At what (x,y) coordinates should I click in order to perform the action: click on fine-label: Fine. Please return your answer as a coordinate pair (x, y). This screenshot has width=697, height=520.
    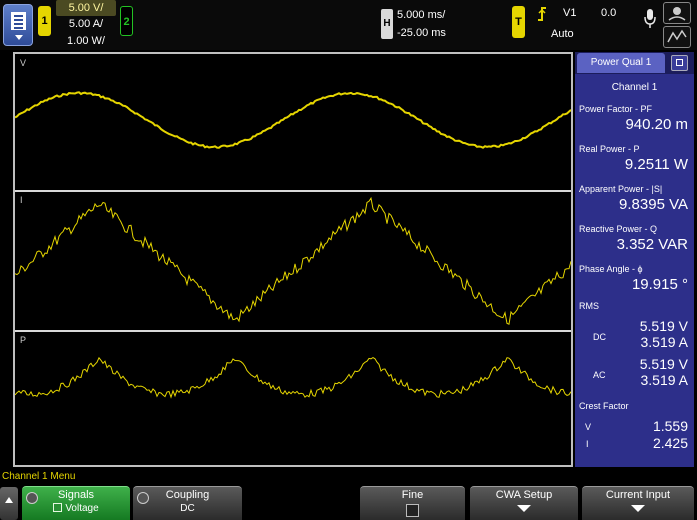
    Looking at the image, I should click on (412, 495).